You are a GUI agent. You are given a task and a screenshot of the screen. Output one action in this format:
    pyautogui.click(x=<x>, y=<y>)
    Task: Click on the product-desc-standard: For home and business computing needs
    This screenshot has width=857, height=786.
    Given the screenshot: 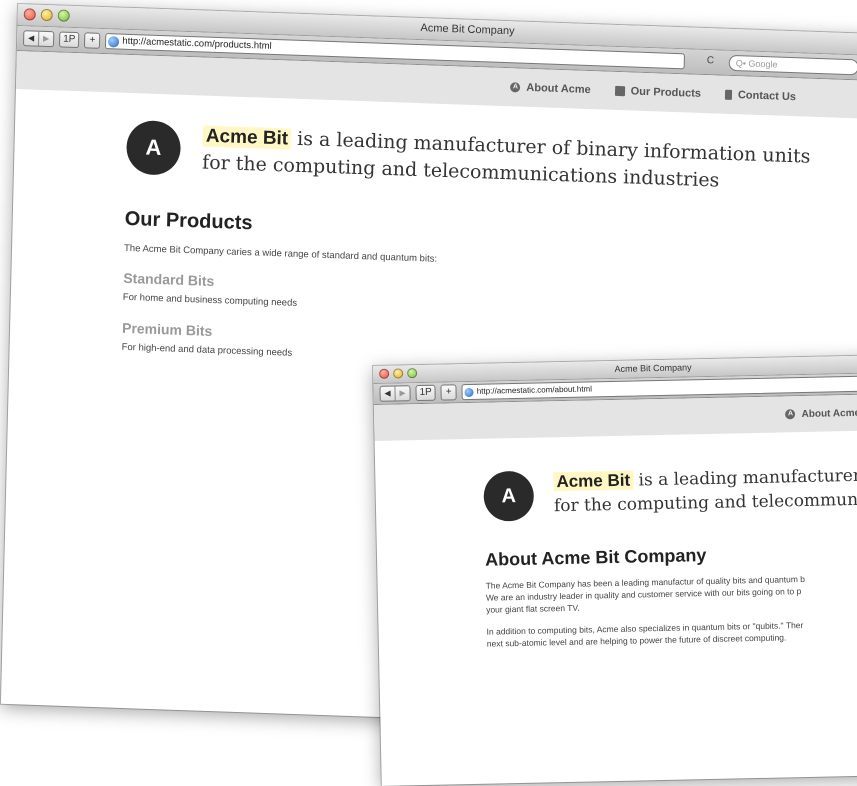 What is the action you would take?
    pyautogui.click(x=210, y=300)
    